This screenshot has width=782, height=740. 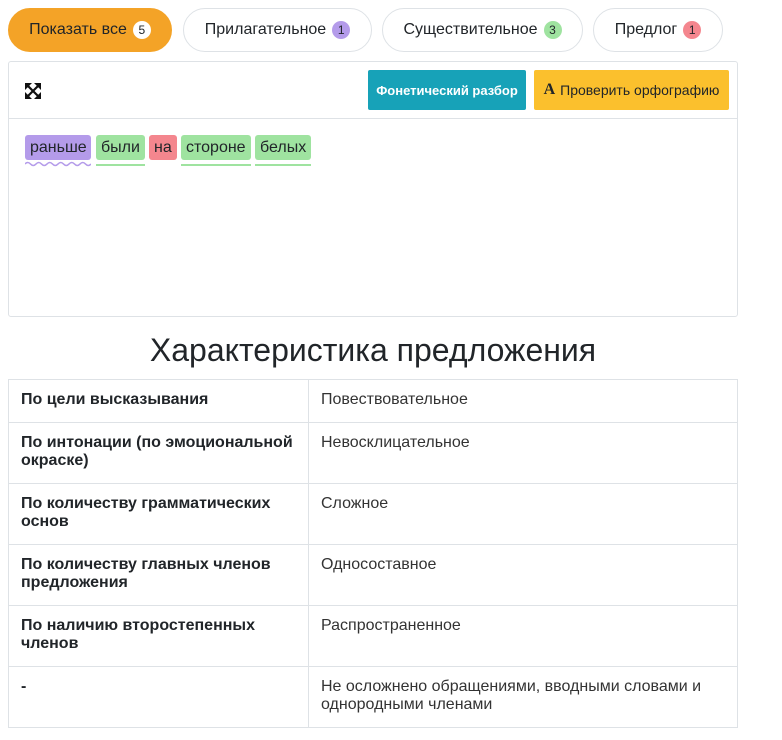 I want to click on word-preposition: на, so click(x=163, y=147).